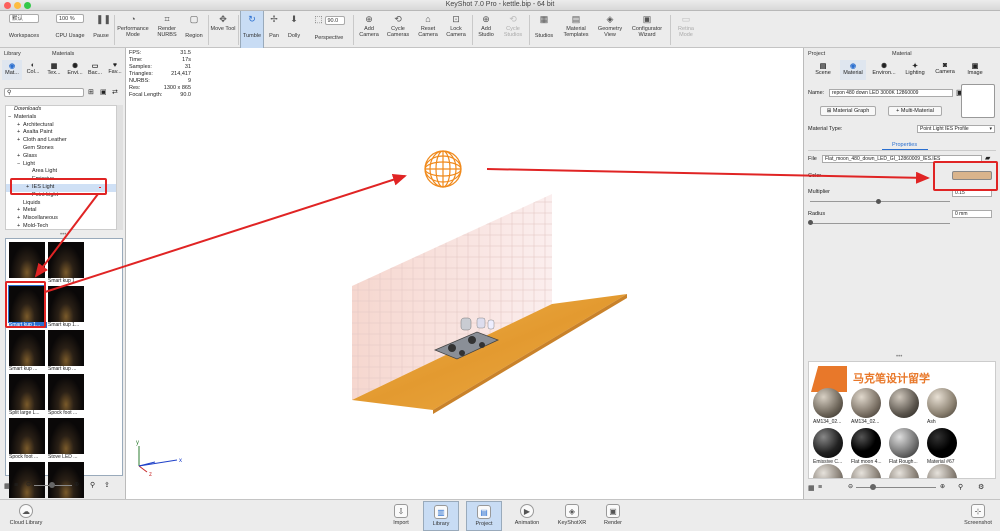 Image resolution: width=1000 pixels, height=531 pixels. I want to click on project-button: ▤ Project, so click(484, 516).